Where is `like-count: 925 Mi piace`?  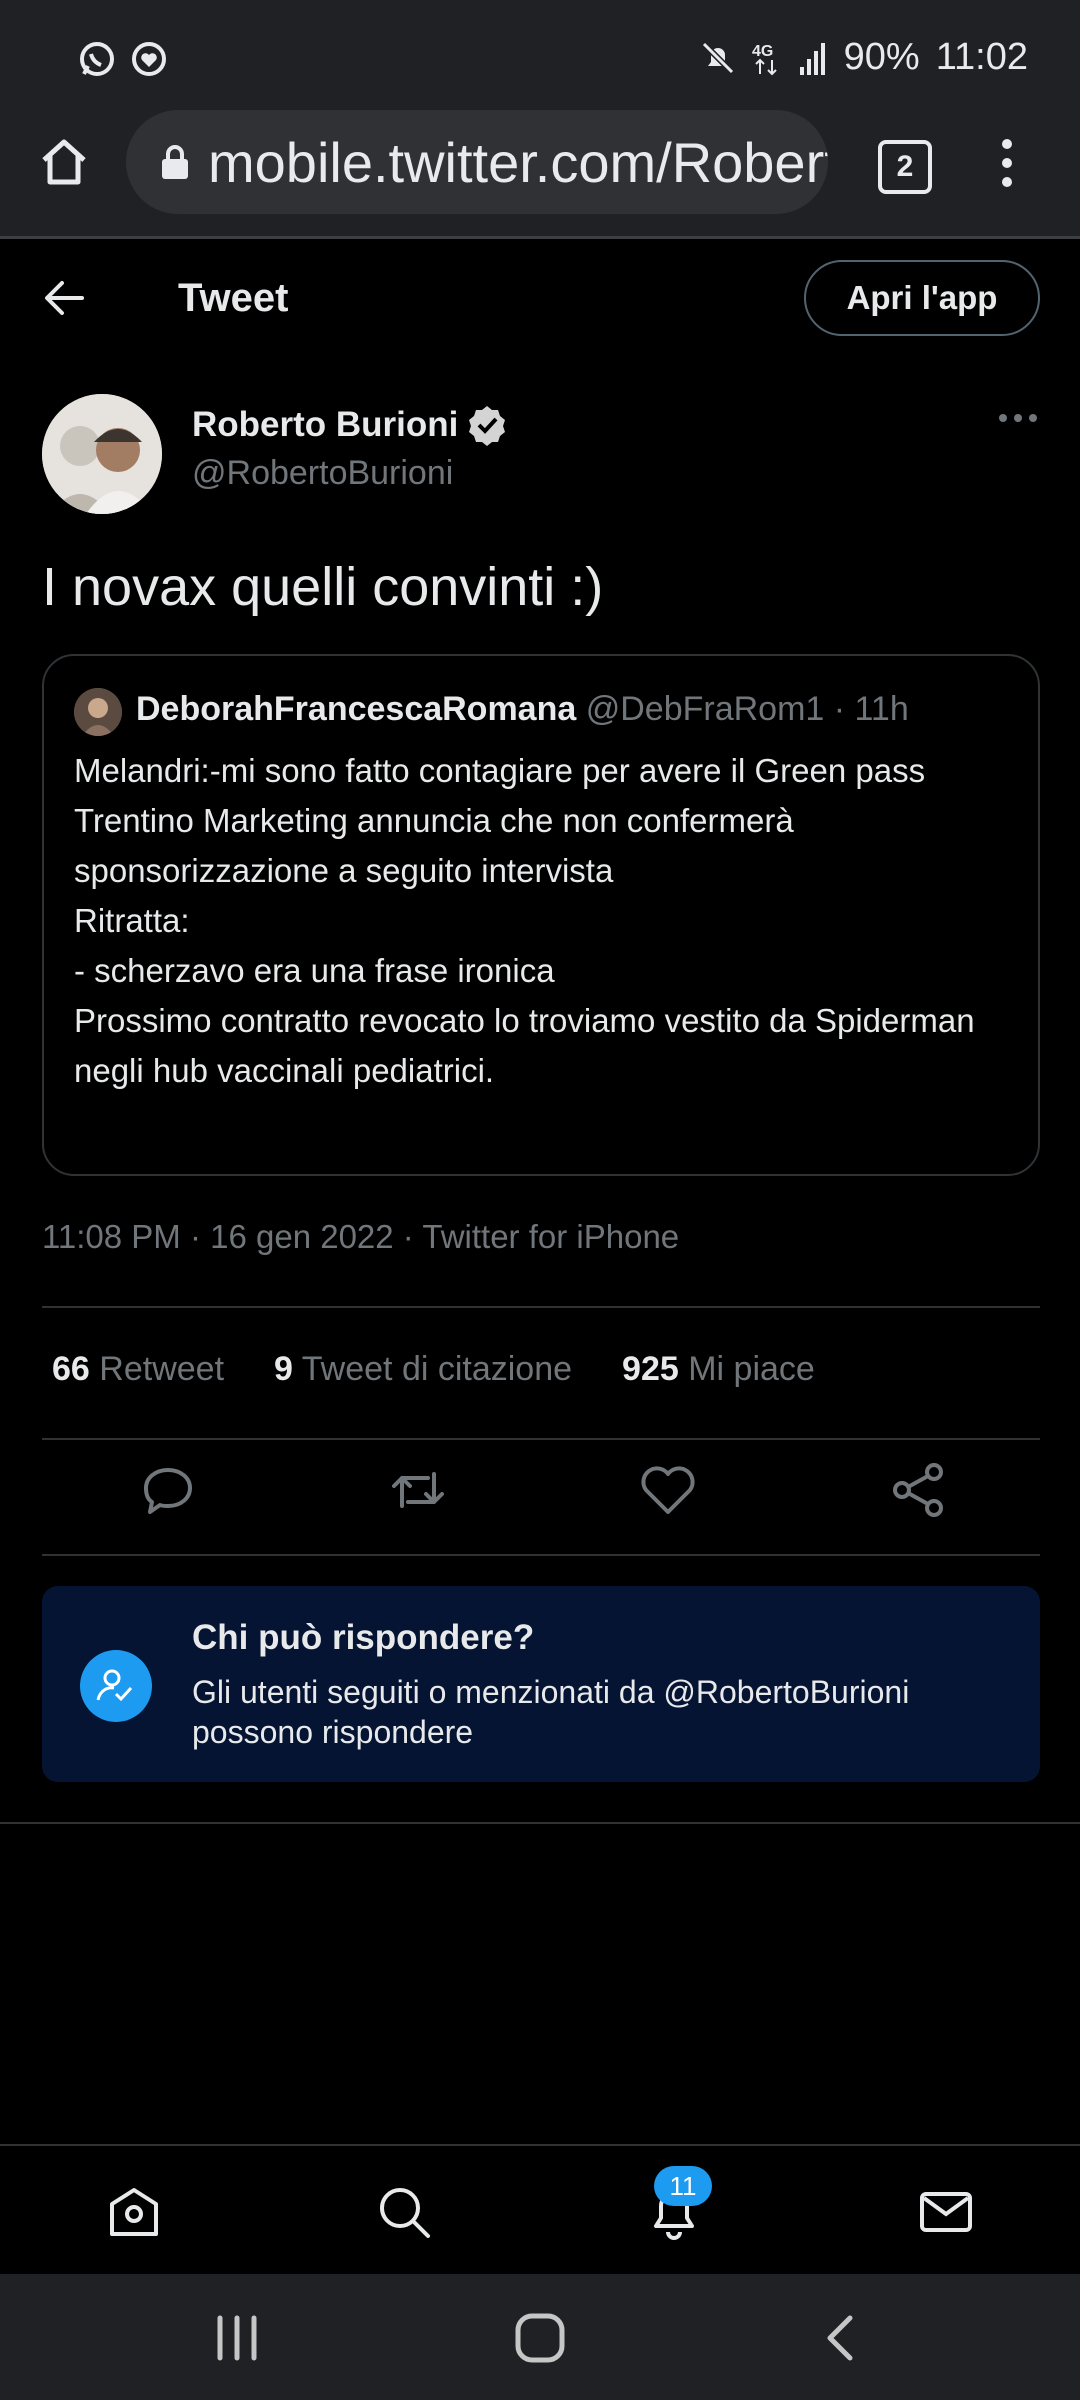
like-count: 925 Mi piace is located at coordinates (718, 1369).